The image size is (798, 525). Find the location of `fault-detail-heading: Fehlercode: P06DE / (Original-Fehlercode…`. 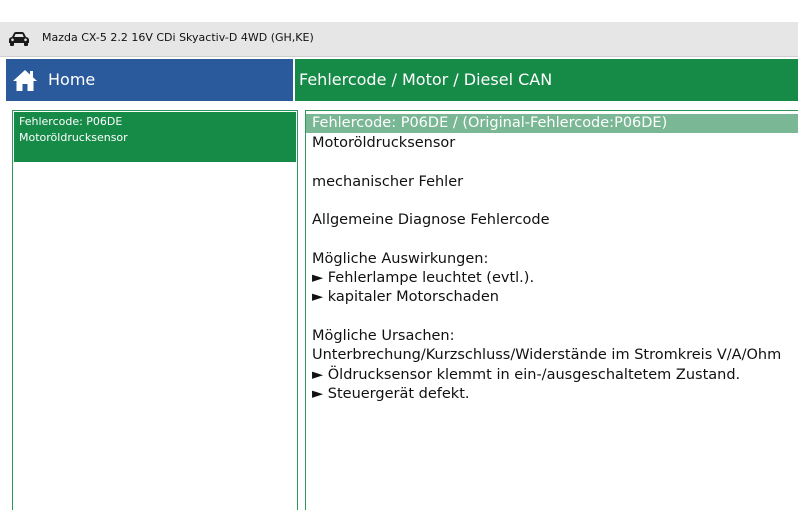

fault-detail-heading: Fehlercode: P06DE / (Original-Fehlercode… is located at coordinates (552, 123).